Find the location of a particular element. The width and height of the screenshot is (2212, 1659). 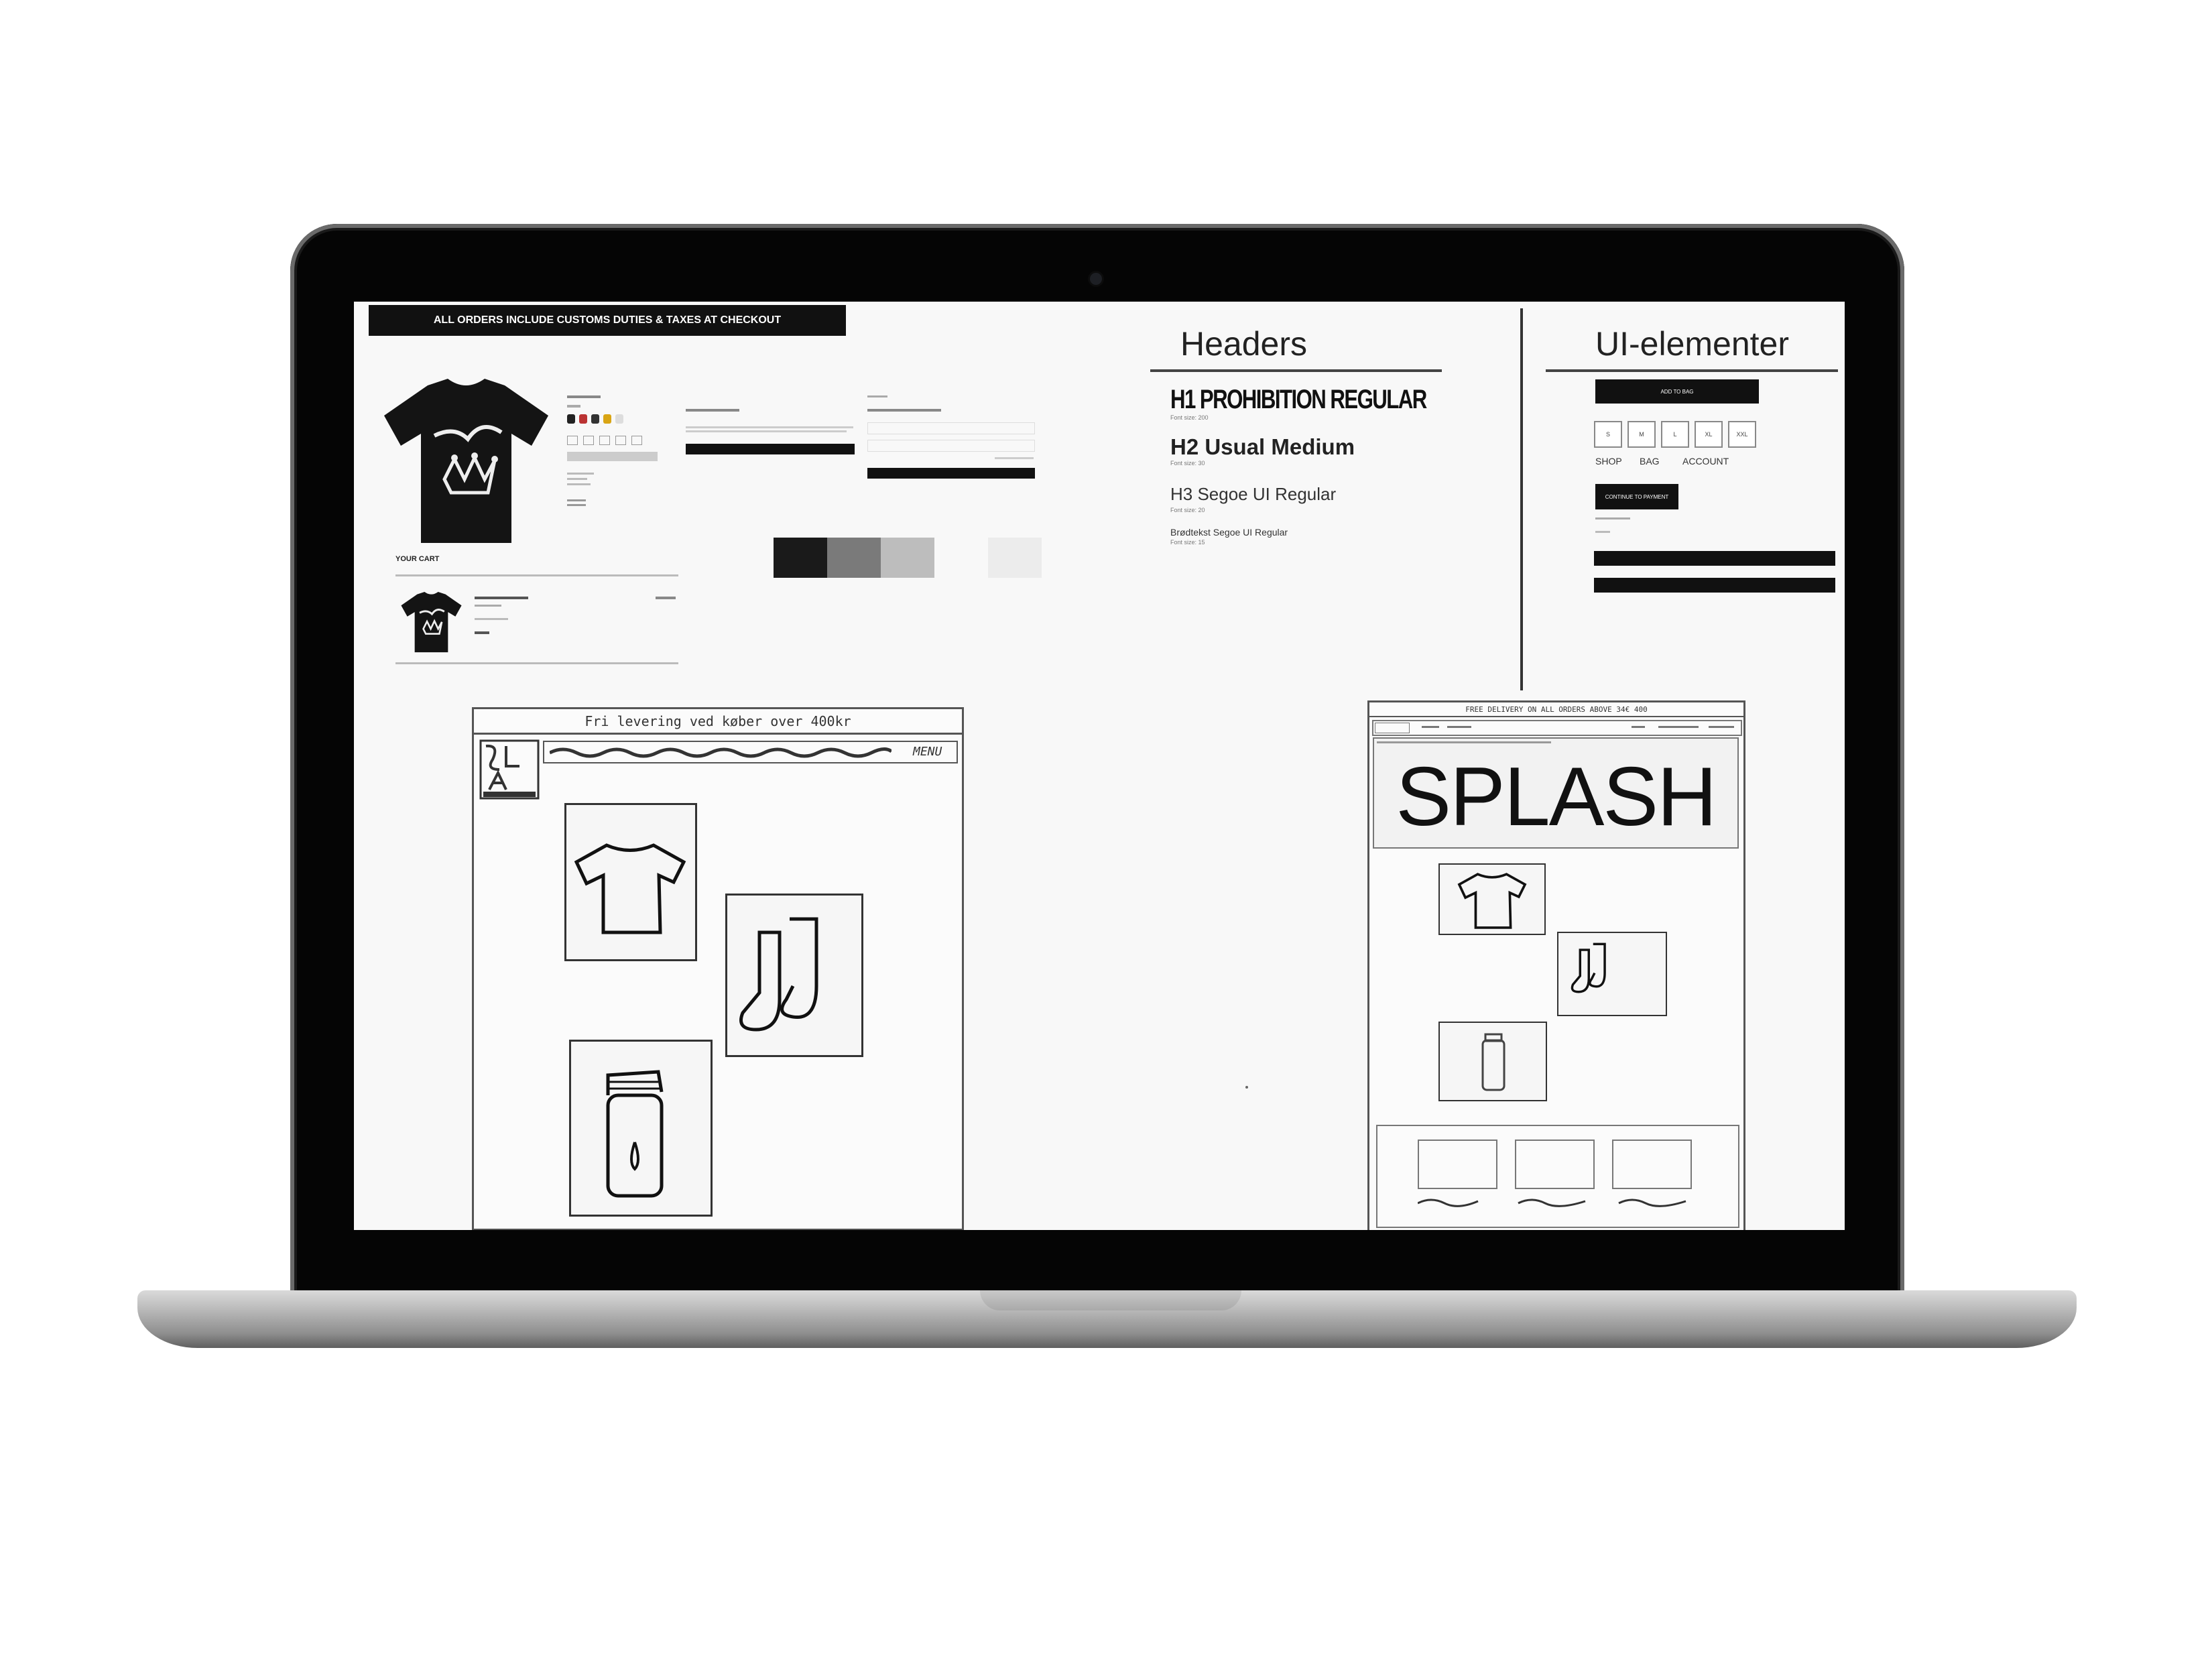

color-swatches is located at coordinates (604, 419).